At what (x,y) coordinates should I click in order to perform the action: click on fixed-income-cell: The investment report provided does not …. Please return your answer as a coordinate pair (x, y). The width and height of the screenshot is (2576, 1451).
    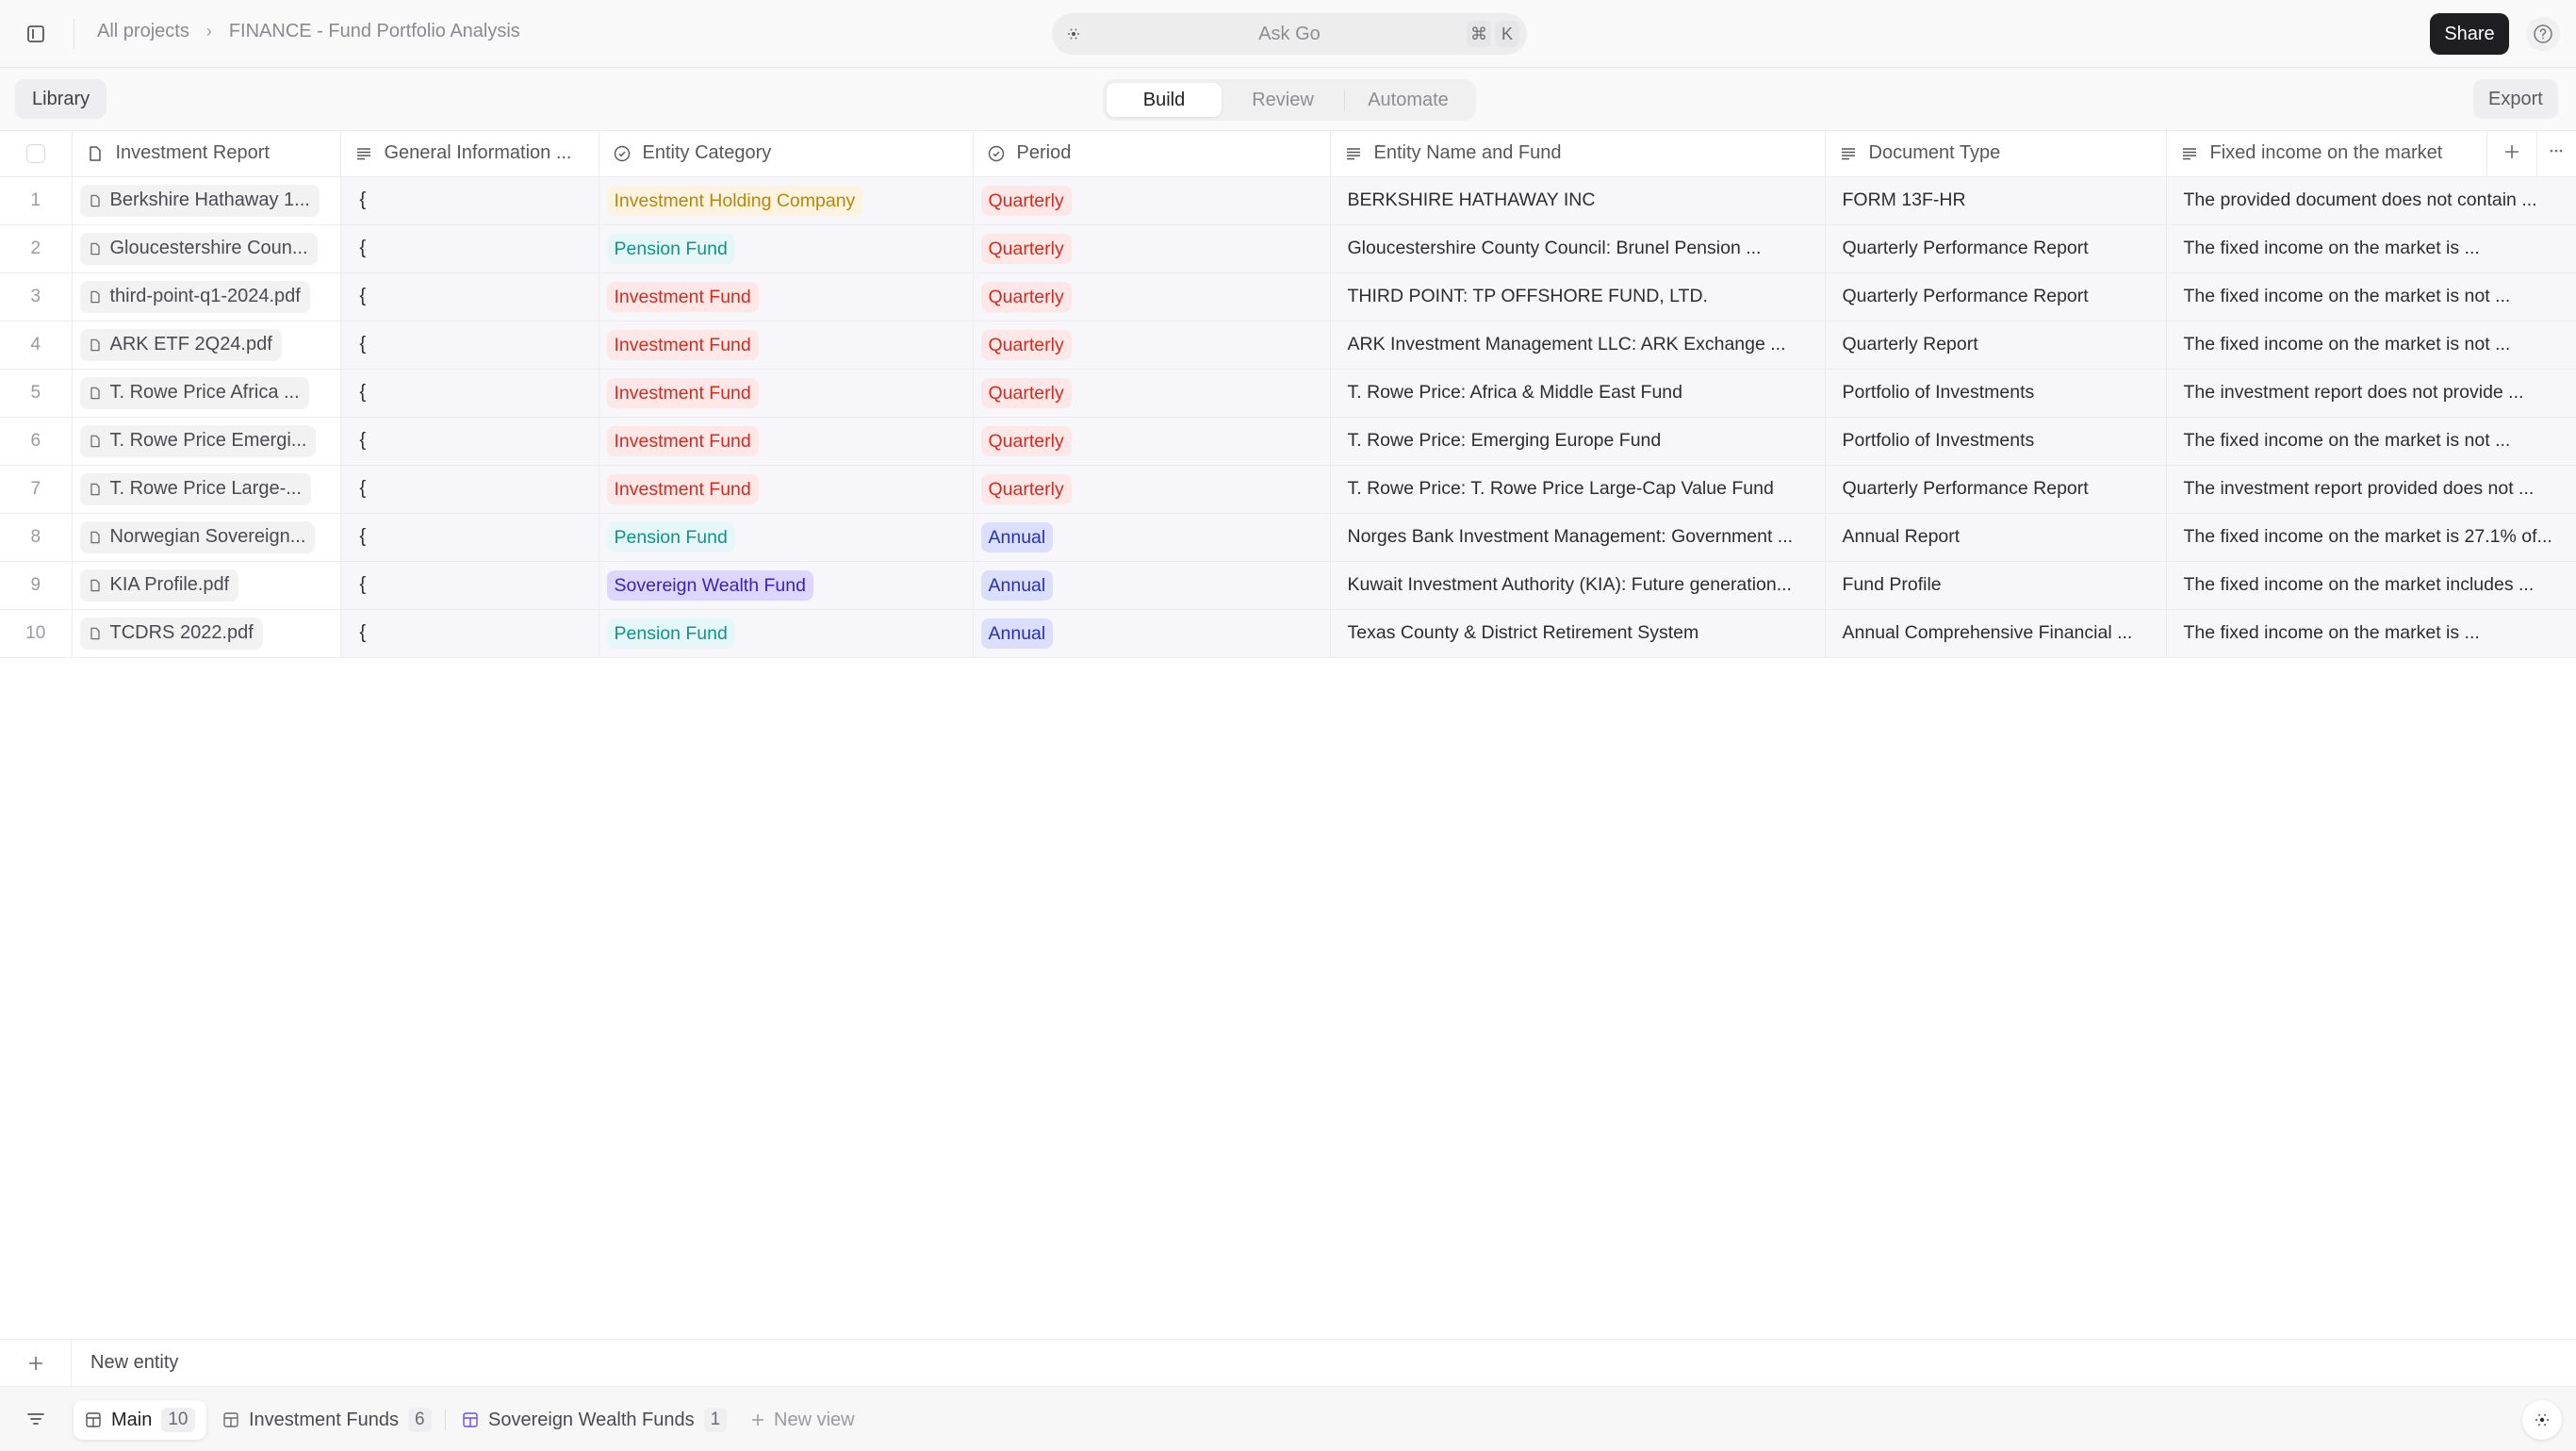
    Looking at the image, I should click on (2371, 489).